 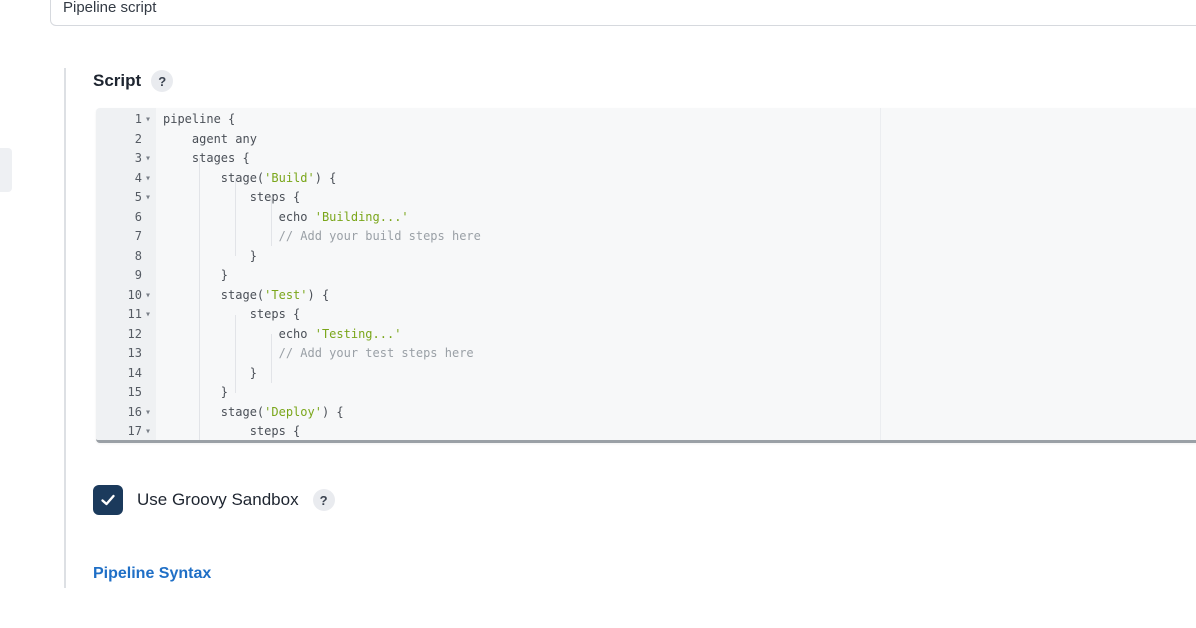 I want to click on comment-token: // Add your test steps here, so click(x=318, y=353).